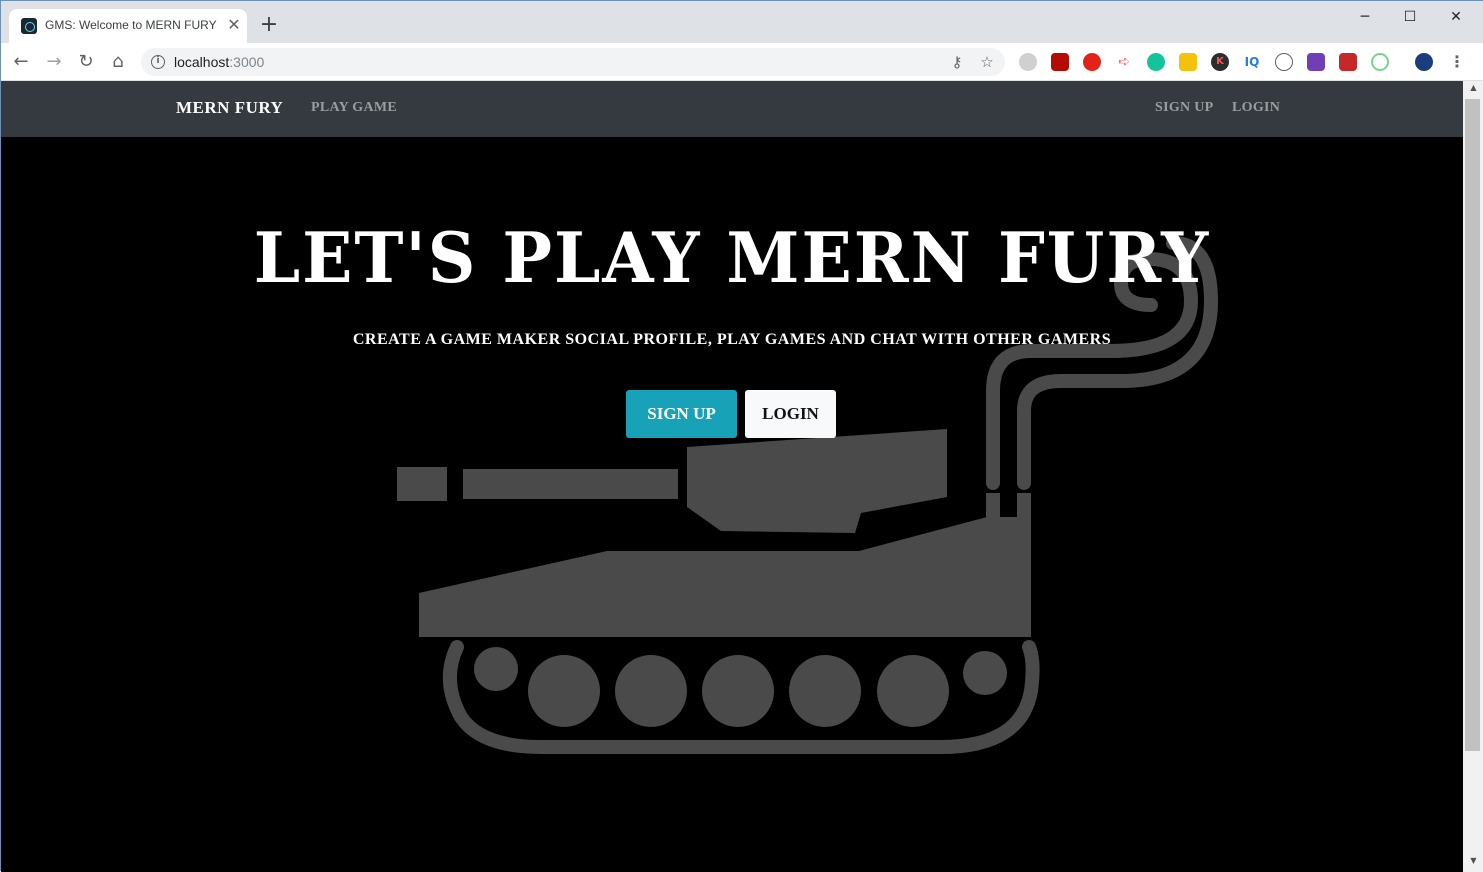 The image size is (1483, 872). What do you see at coordinates (234, 25) in the screenshot?
I see `tab-close-icon: ✕` at bounding box center [234, 25].